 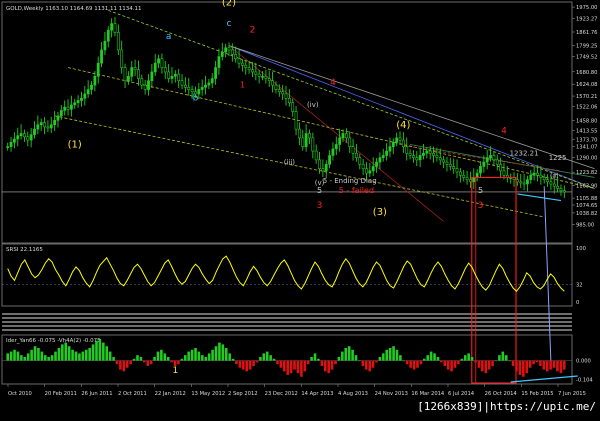 I want to click on wave-label: (4), so click(x=403, y=125).